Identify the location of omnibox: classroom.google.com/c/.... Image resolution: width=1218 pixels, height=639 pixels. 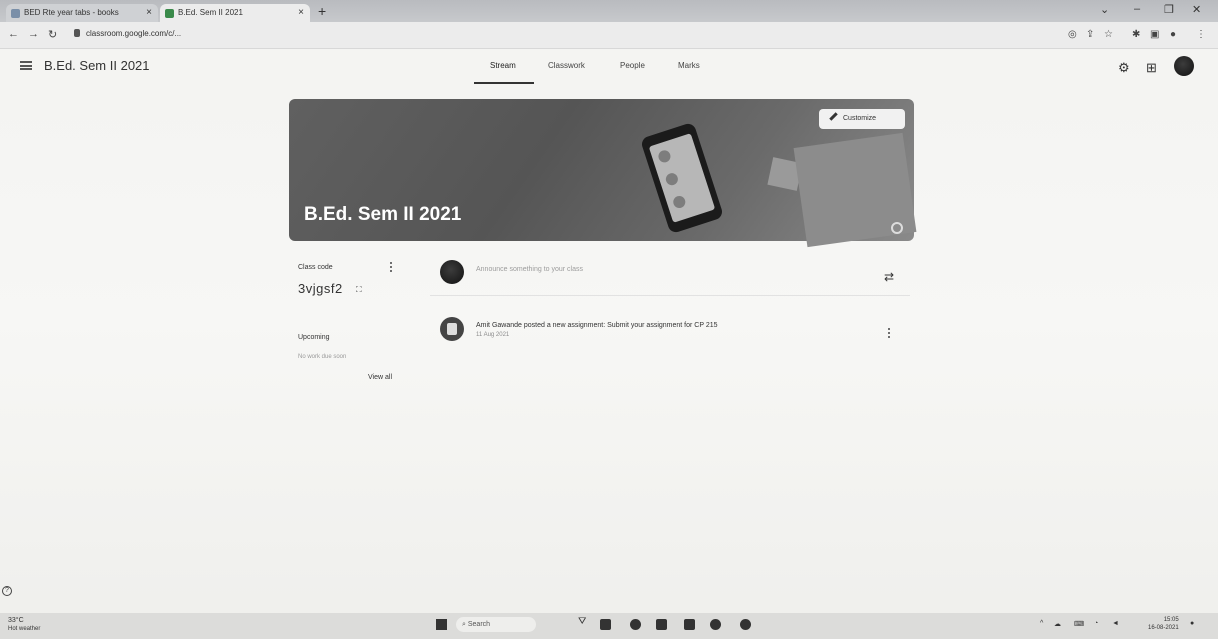
(570, 34).